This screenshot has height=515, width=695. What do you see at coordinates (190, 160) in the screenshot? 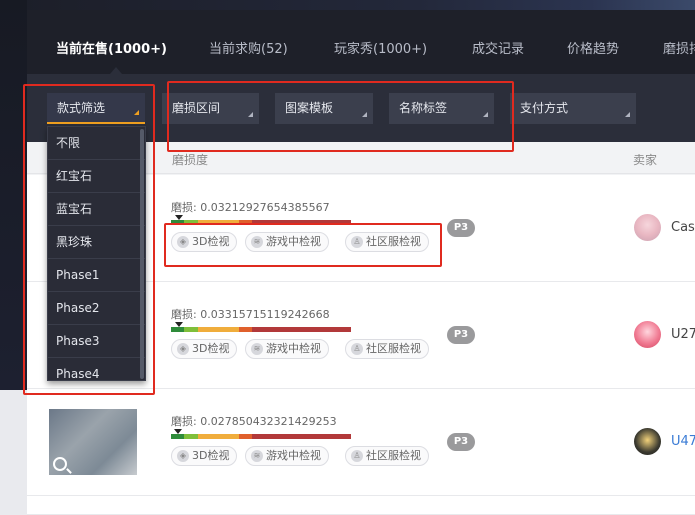
I see `col-wear-header: 磨损度` at bounding box center [190, 160].